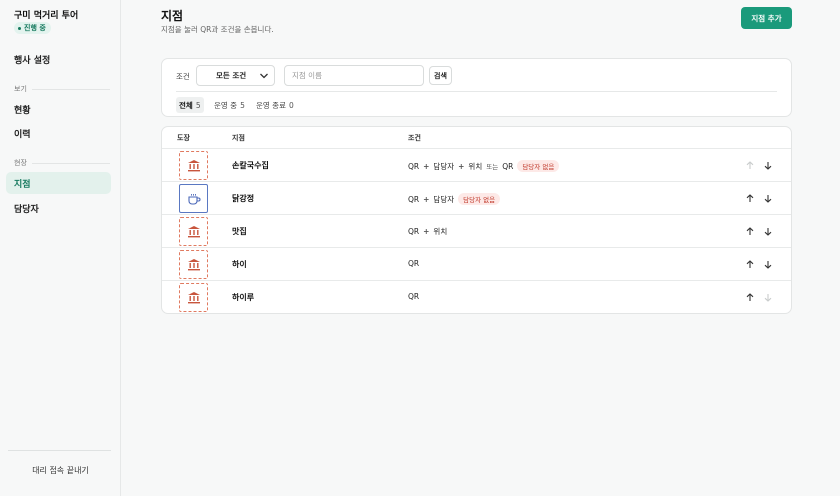  I want to click on filter-divider, so click(476, 91).